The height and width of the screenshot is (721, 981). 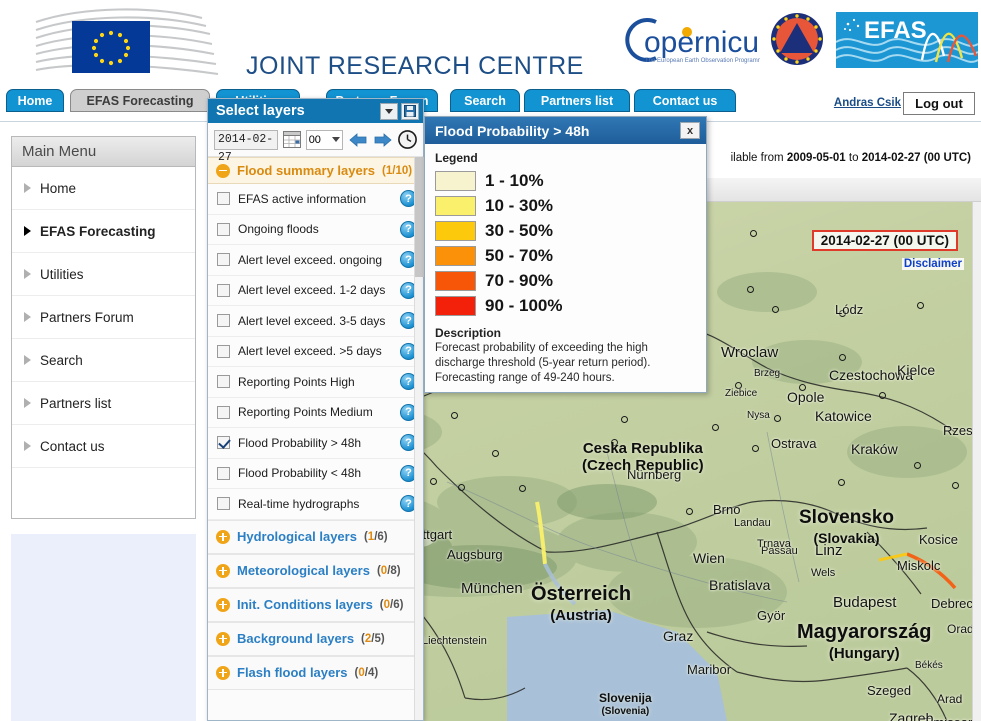 I want to click on floppy-disk-icon, so click(x=410, y=111).